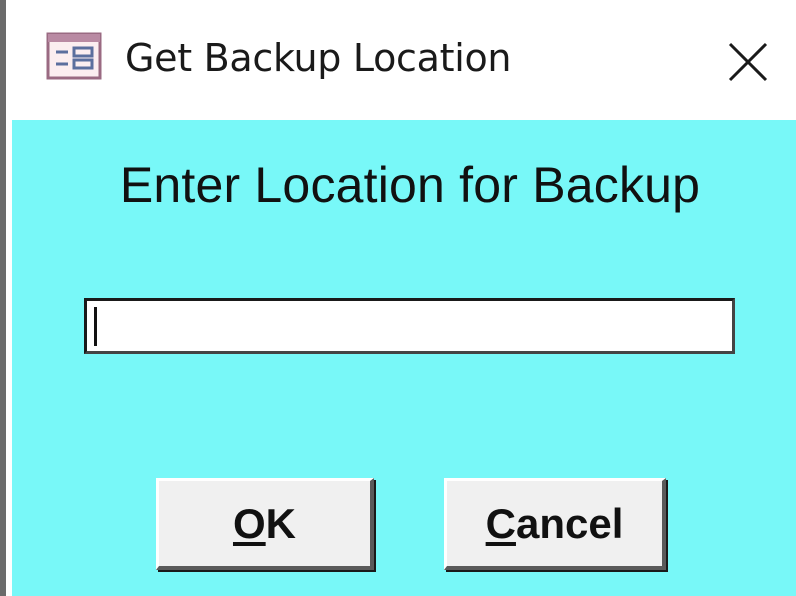 The image size is (796, 596). What do you see at coordinates (249, 523) in the screenshot?
I see `ok-button-mnemonic: O` at bounding box center [249, 523].